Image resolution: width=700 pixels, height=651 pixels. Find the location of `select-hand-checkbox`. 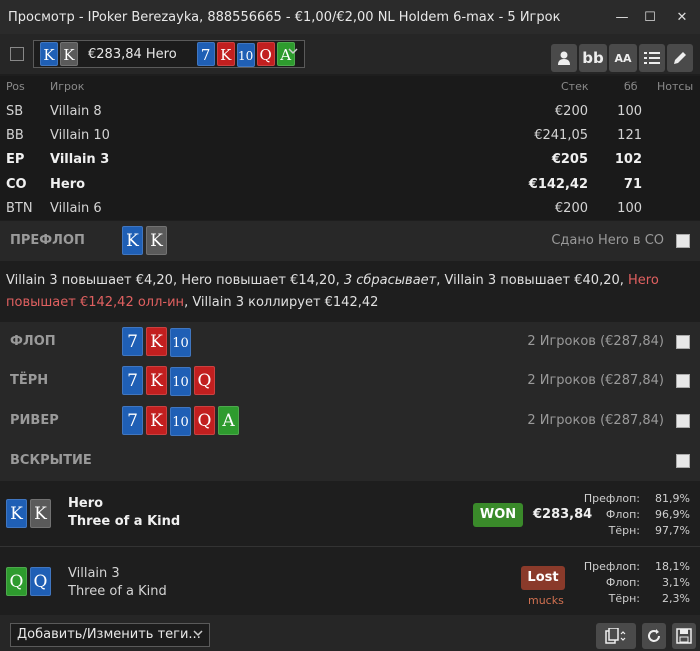

select-hand-checkbox is located at coordinates (17, 54).